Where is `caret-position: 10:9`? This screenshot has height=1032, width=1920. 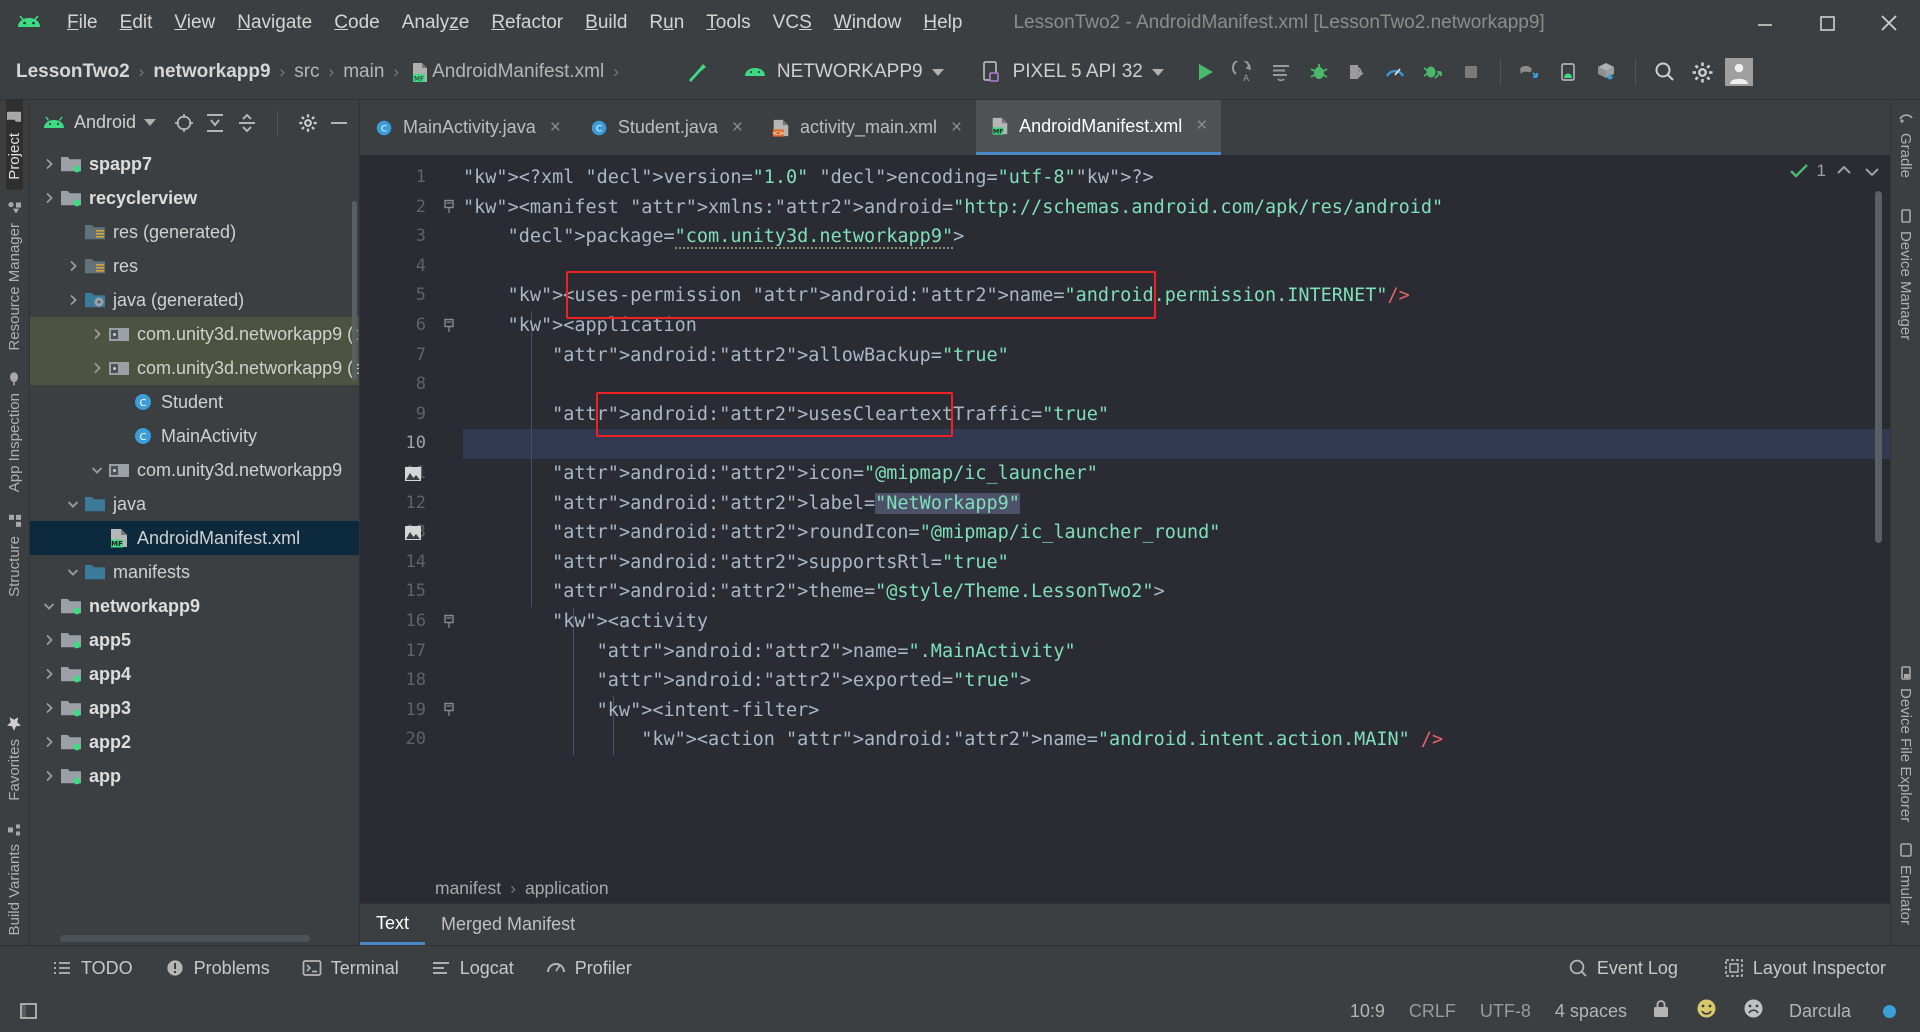 caret-position: 10:9 is located at coordinates (1367, 1011).